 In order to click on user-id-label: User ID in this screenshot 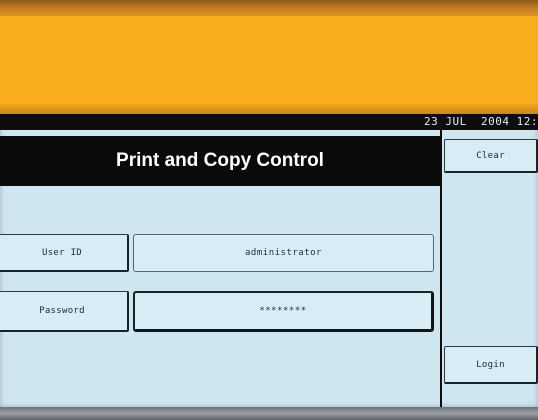, I will do `click(62, 252)`.